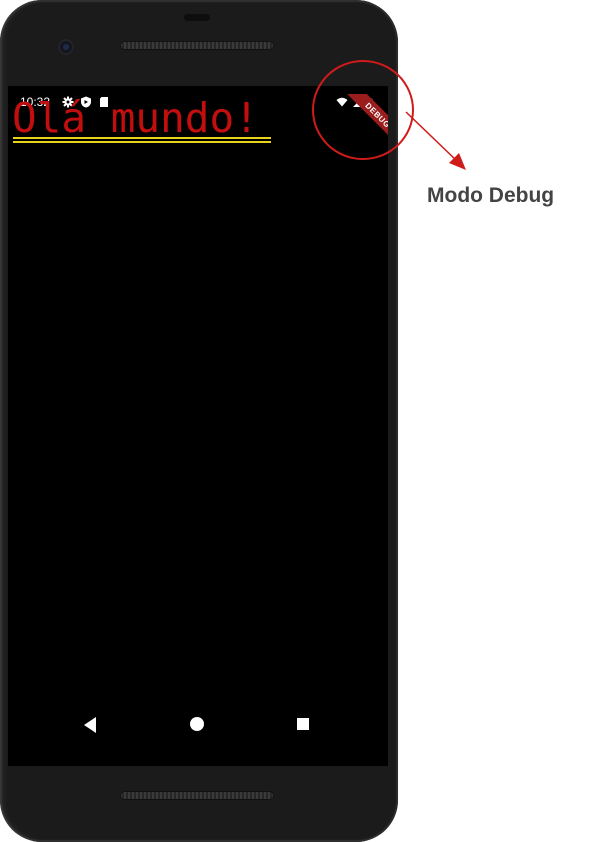 The width and height of the screenshot is (600, 842). Describe the element at coordinates (491, 195) in the screenshot. I see `annotation-label: Modo Debug` at that location.